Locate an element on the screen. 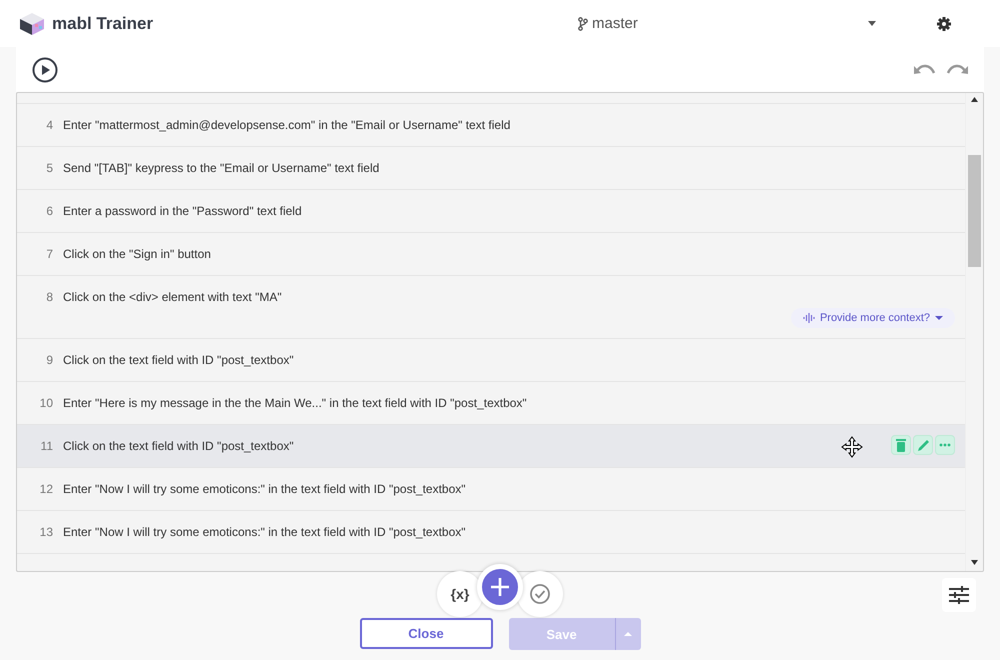 The image size is (1000, 660). more-button is located at coordinates (945, 445).